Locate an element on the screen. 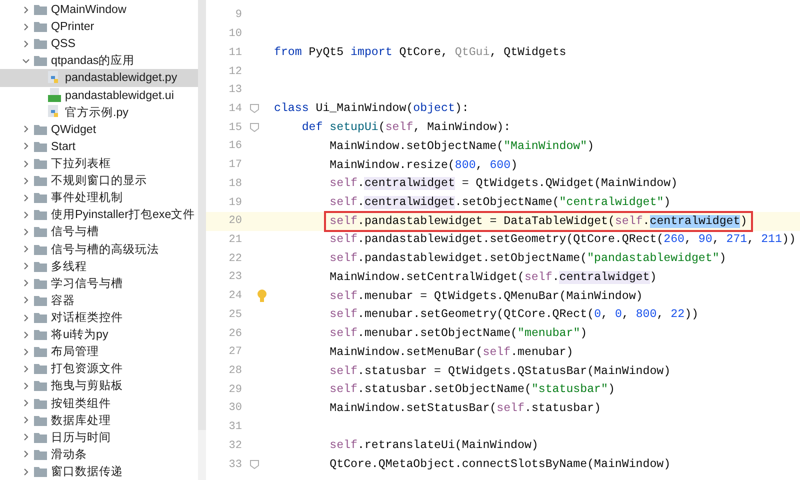  line-number: 31 is located at coordinates (235, 427).